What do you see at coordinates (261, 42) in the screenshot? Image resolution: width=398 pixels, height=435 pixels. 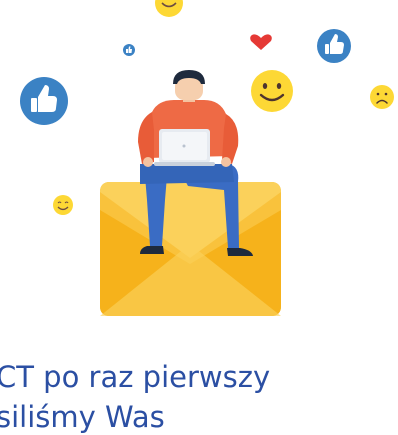 I see `heart-icon` at bounding box center [261, 42].